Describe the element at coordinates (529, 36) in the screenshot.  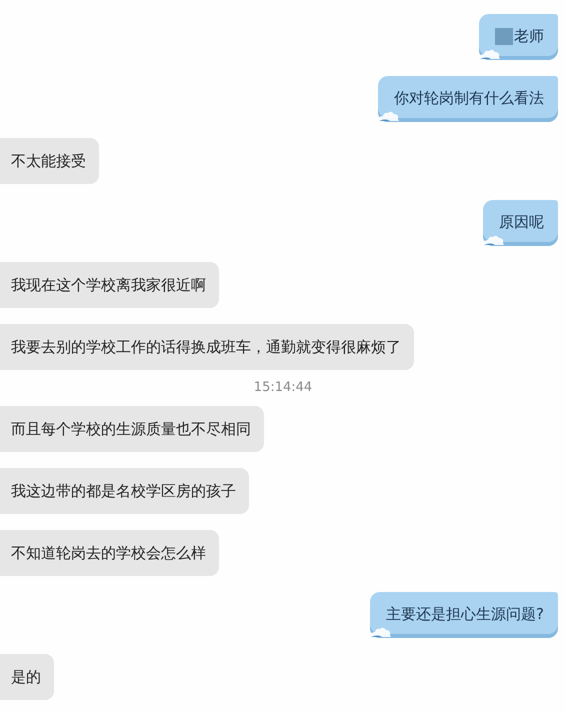
I see `message-text: 老师` at that location.